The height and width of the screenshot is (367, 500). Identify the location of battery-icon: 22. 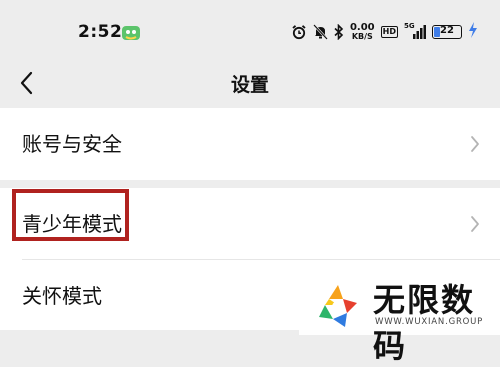
(447, 32).